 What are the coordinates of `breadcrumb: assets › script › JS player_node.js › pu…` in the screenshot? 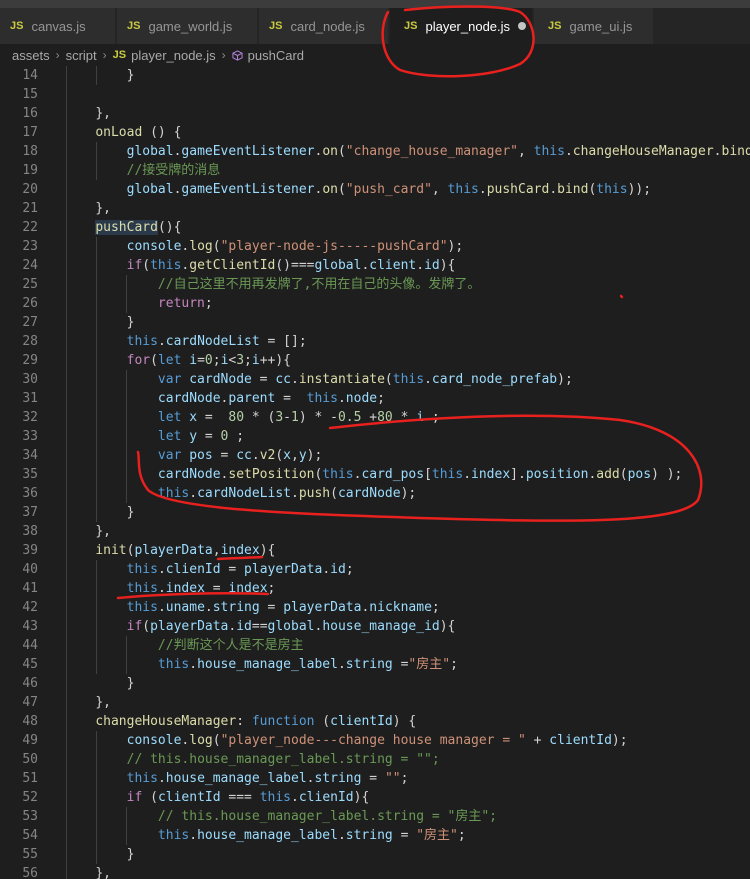 It's located at (375, 55).